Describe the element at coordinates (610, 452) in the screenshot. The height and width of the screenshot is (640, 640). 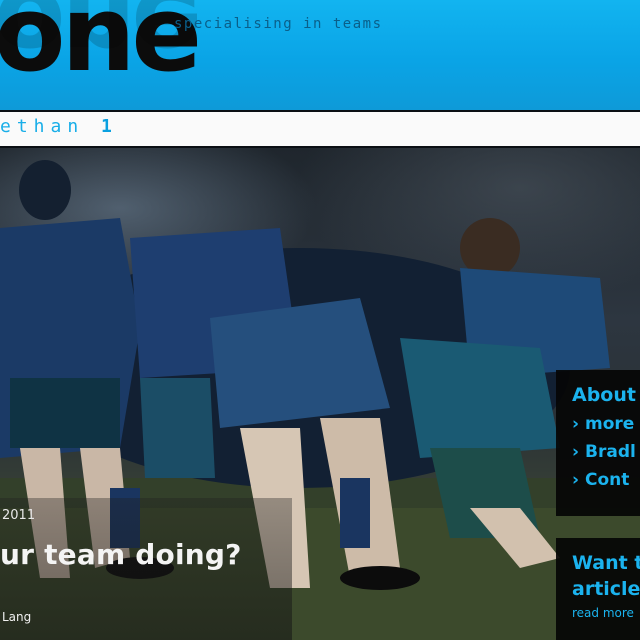
I see `about-link-label: Bradl` at that location.